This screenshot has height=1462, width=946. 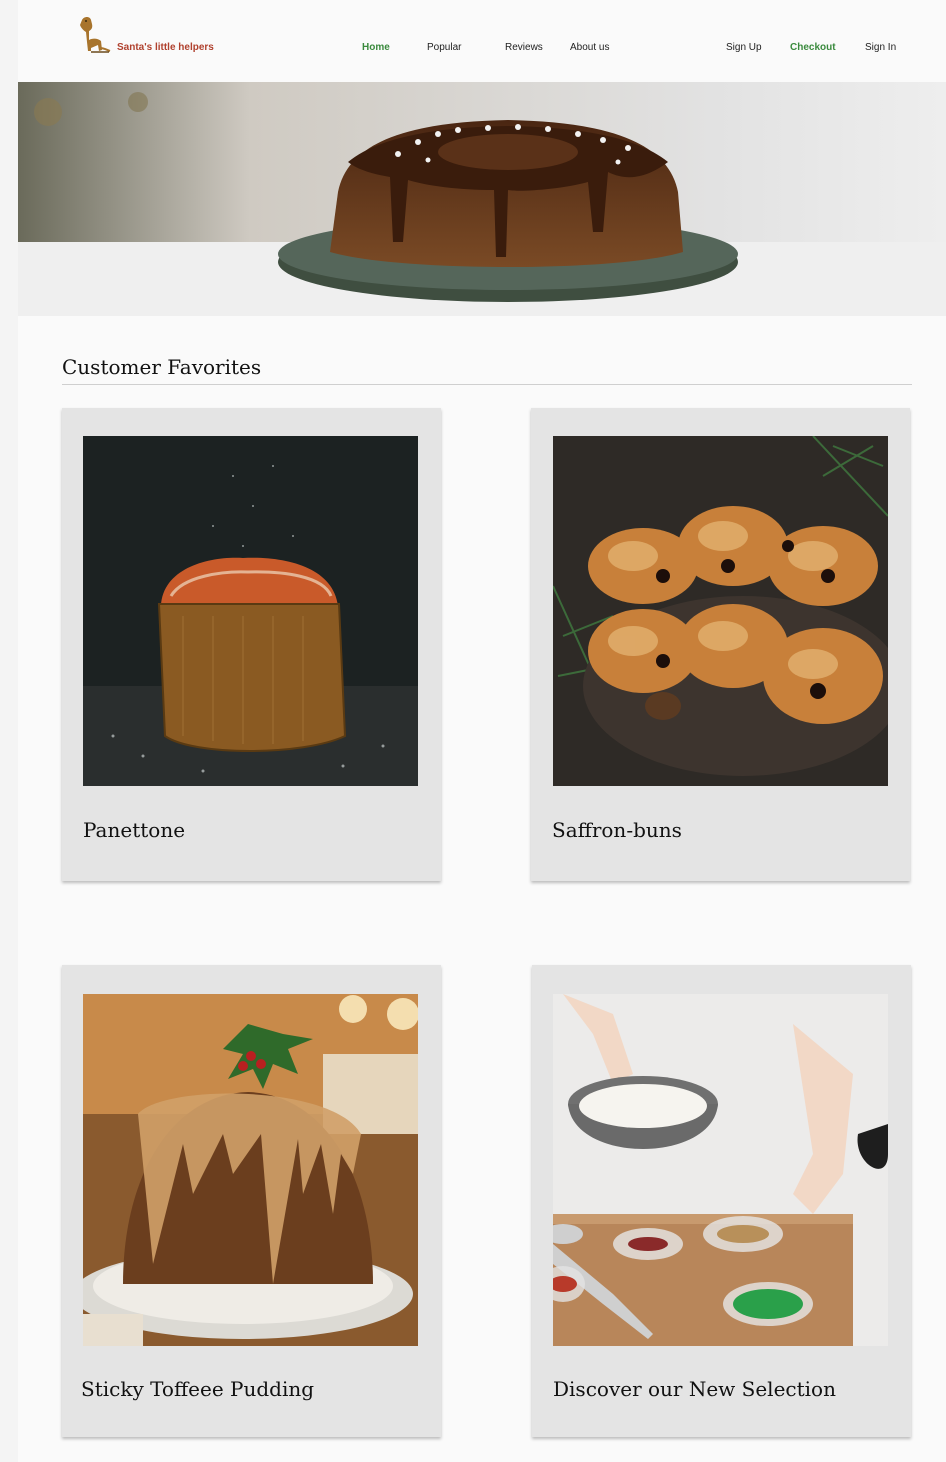 I want to click on product-label: Sticky Toffeee Pudding, so click(x=198, y=1389).